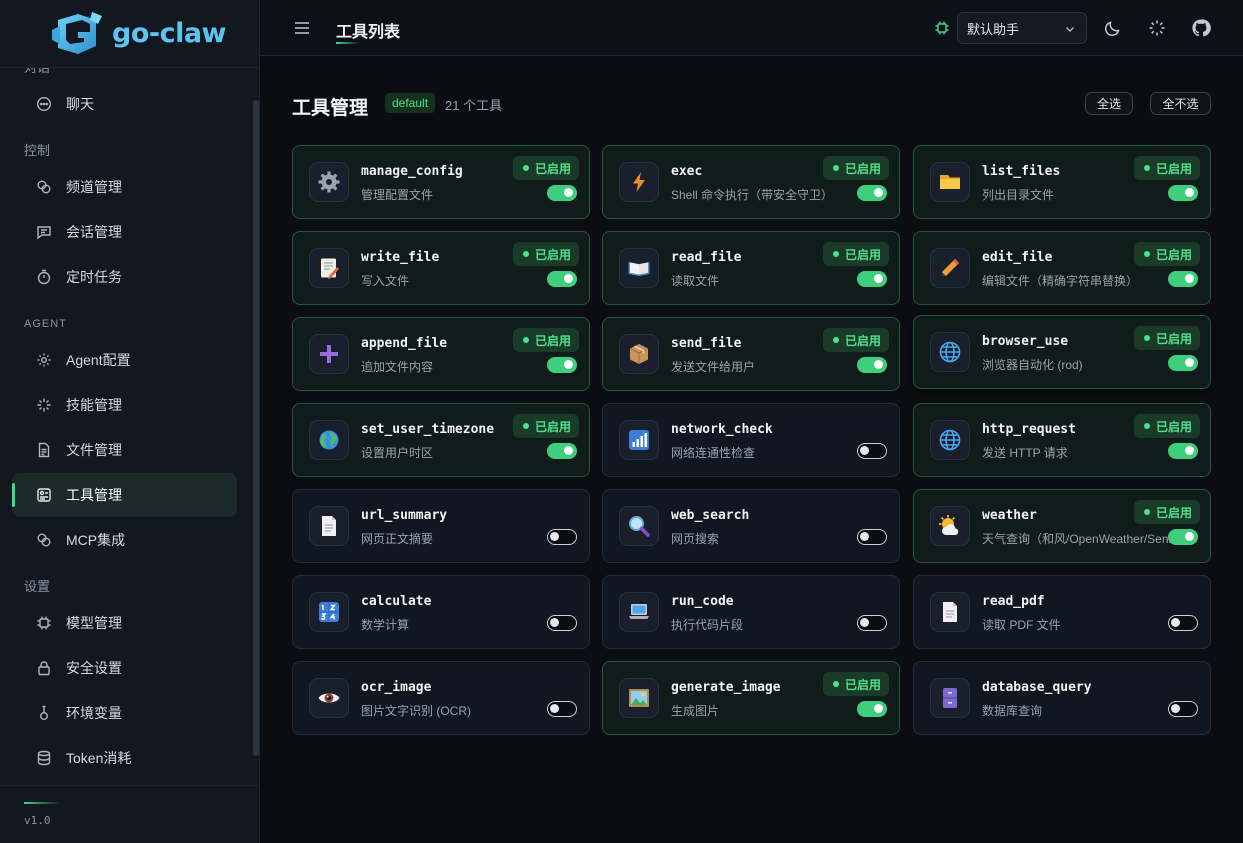 The width and height of the screenshot is (1243, 843). Describe the element at coordinates (441, 182) in the screenshot. I see `tool-card-manage-config: manage_config 管理配置文件 已启用` at that location.